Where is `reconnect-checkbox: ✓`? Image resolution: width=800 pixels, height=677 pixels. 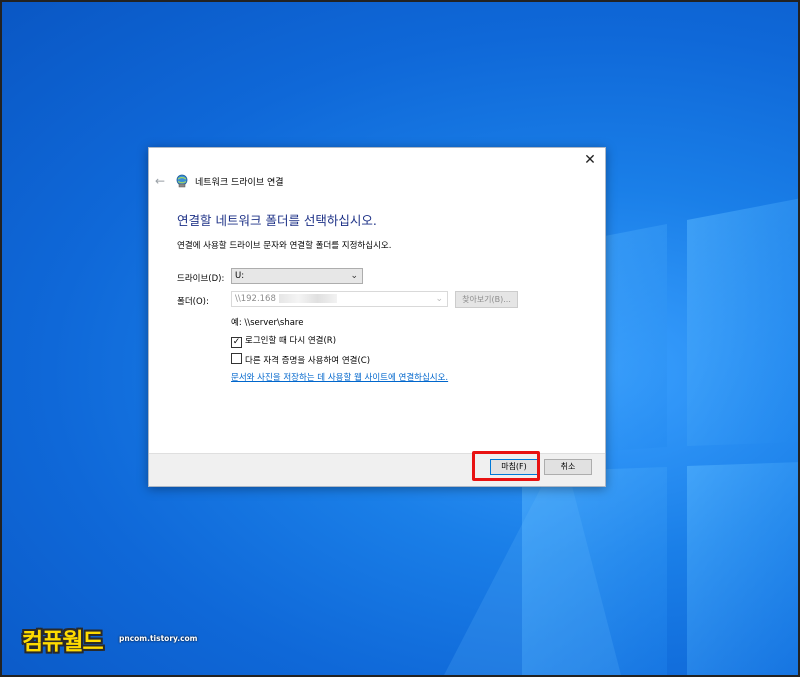
reconnect-checkbox: ✓ is located at coordinates (236, 342).